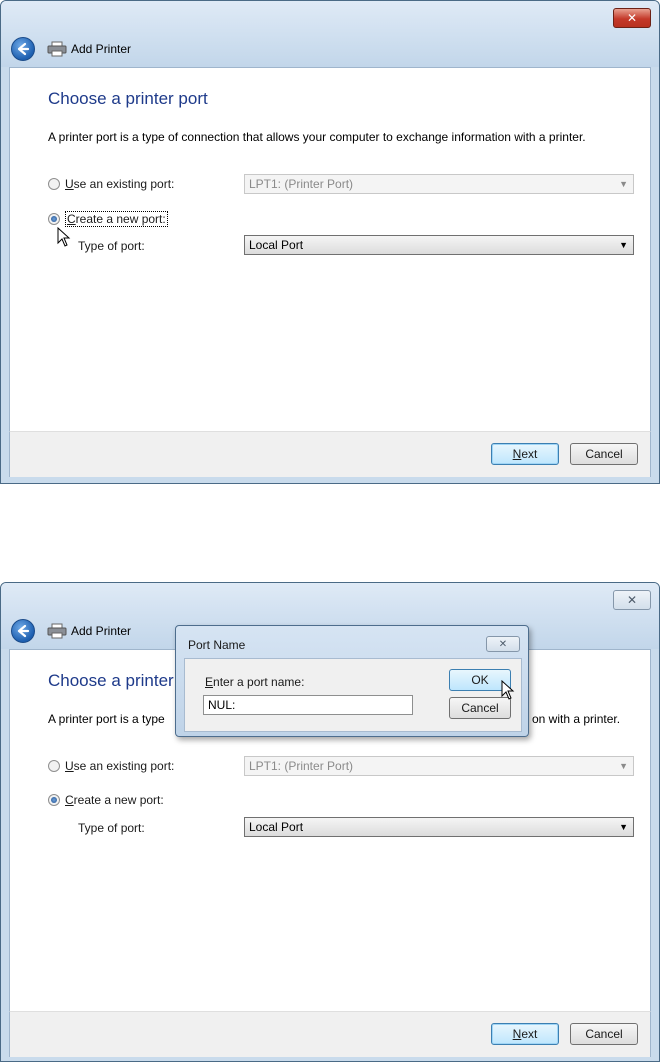 The image size is (660, 1063). I want to click on page-description-end: on with a printer., so click(576, 719).